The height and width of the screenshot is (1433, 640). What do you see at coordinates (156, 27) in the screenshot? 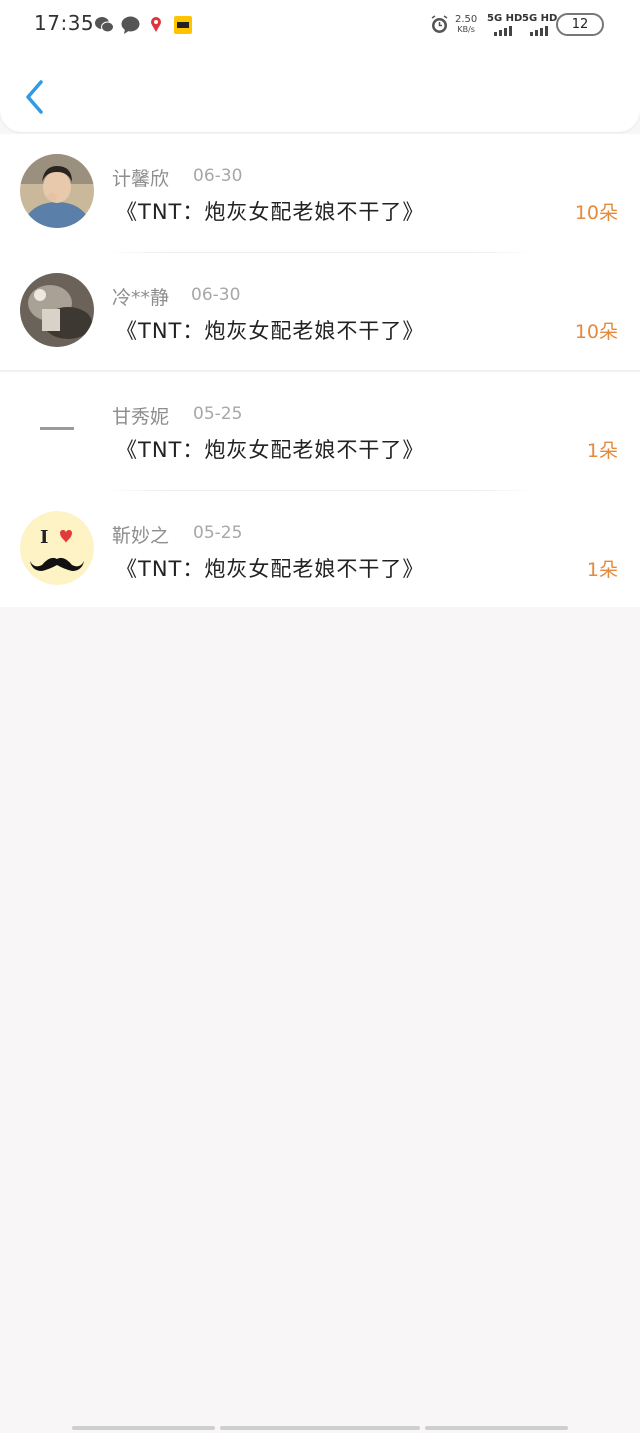
I see `location-pin-icon` at bounding box center [156, 27].